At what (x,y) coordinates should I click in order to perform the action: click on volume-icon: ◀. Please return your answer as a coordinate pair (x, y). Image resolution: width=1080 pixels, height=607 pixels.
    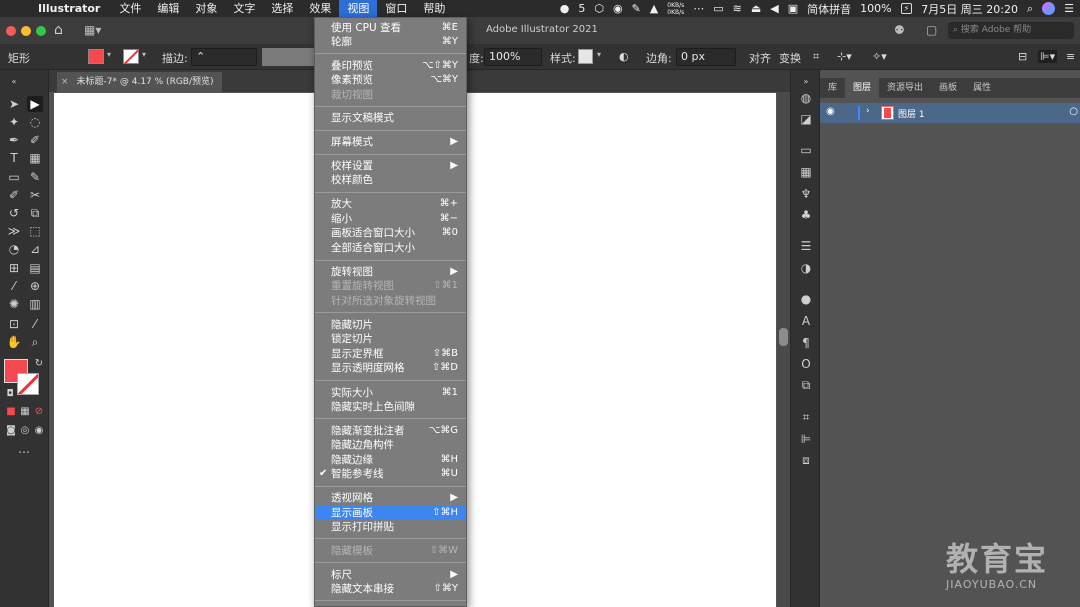
    Looking at the image, I should click on (774, 8).